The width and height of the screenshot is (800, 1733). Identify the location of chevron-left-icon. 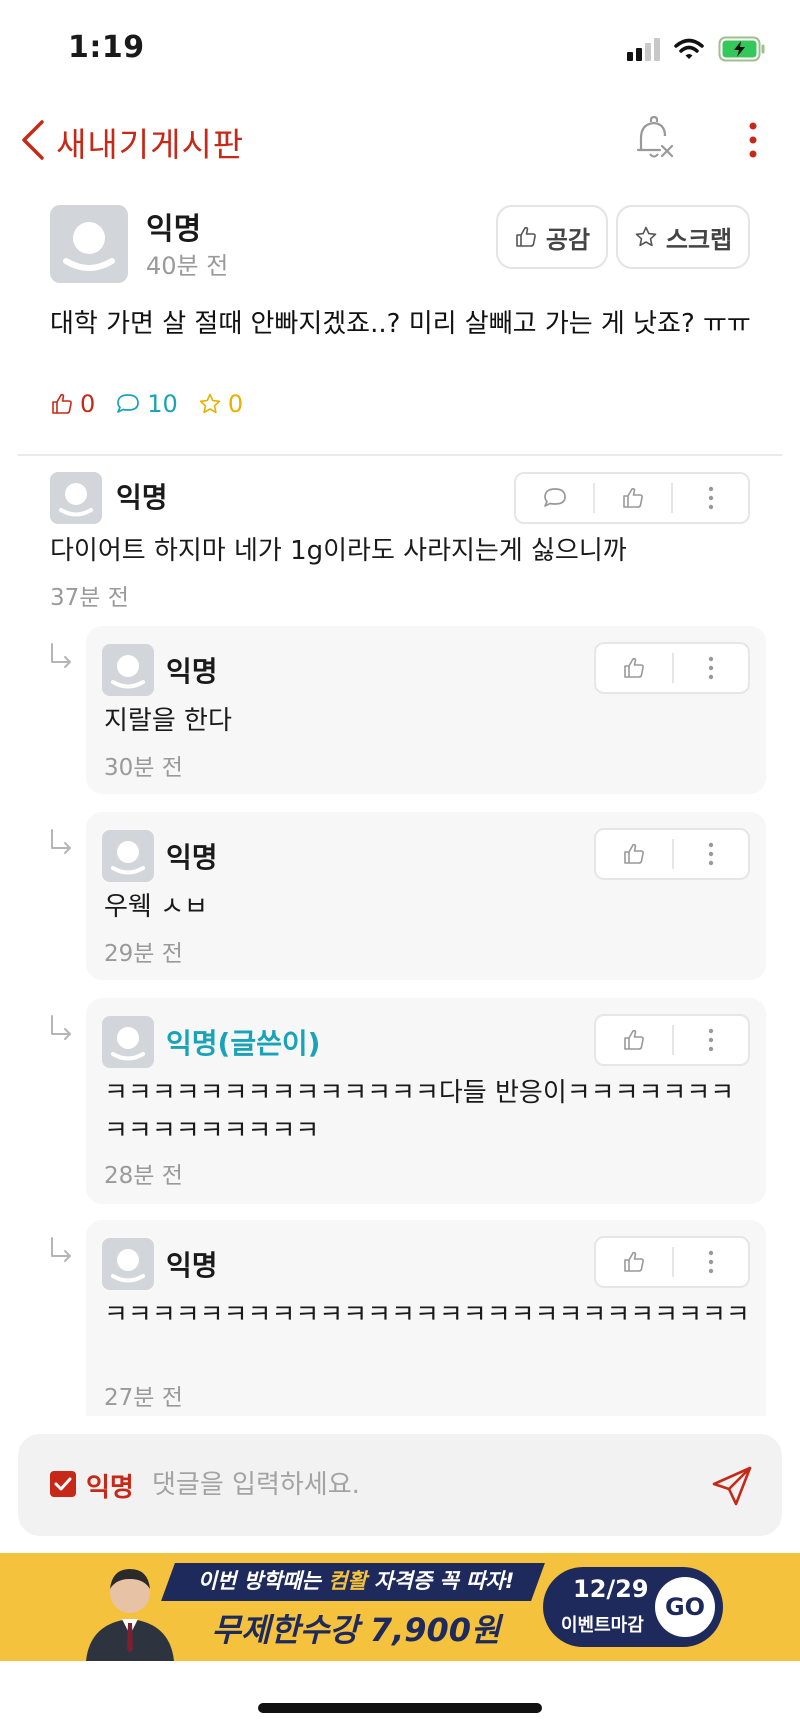
(33, 140).